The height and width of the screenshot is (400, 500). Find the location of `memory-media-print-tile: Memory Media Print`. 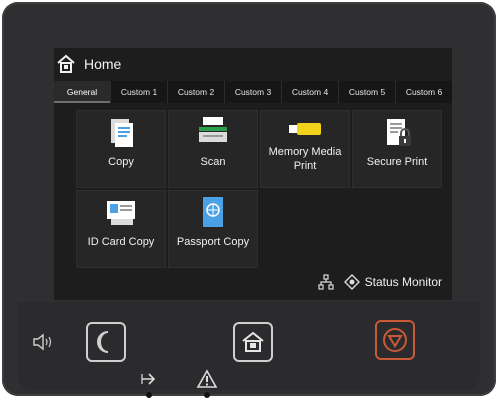

memory-media-print-tile: Memory Media Print is located at coordinates (305, 149).